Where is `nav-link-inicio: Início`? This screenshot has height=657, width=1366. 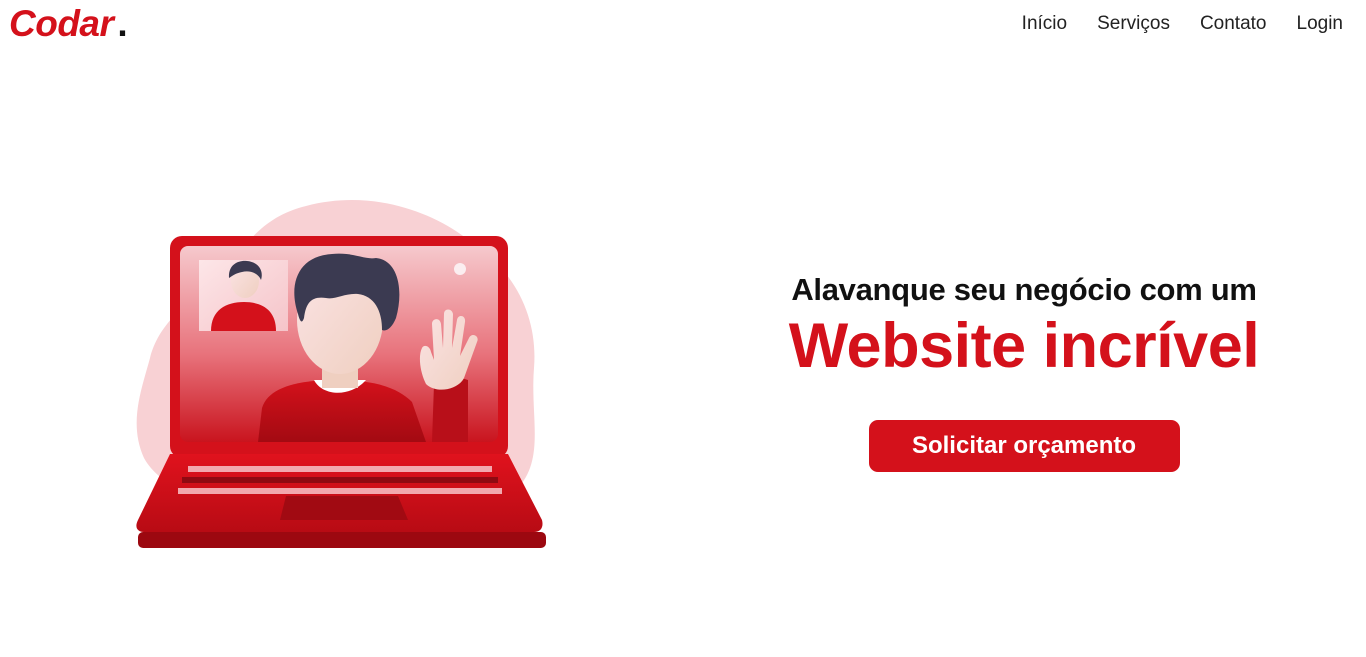 nav-link-inicio: Início is located at coordinates (1044, 24).